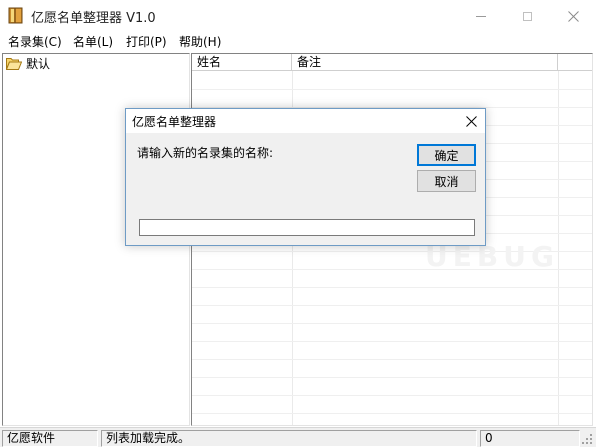 Image resolution: width=596 pixels, height=447 pixels. Describe the element at coordinates (298, 16) in the screenshot. I see `title-bar: 亿愿名单整理器 V1.0` at that location.